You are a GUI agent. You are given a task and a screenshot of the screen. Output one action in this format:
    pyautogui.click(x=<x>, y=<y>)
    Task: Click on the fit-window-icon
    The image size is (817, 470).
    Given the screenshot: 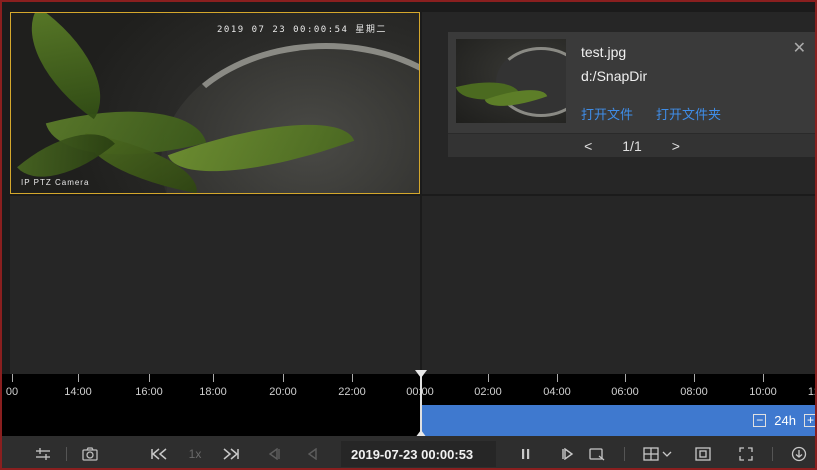 What is the action you would take?
    pyautogui.click(x=703, y=452)
    